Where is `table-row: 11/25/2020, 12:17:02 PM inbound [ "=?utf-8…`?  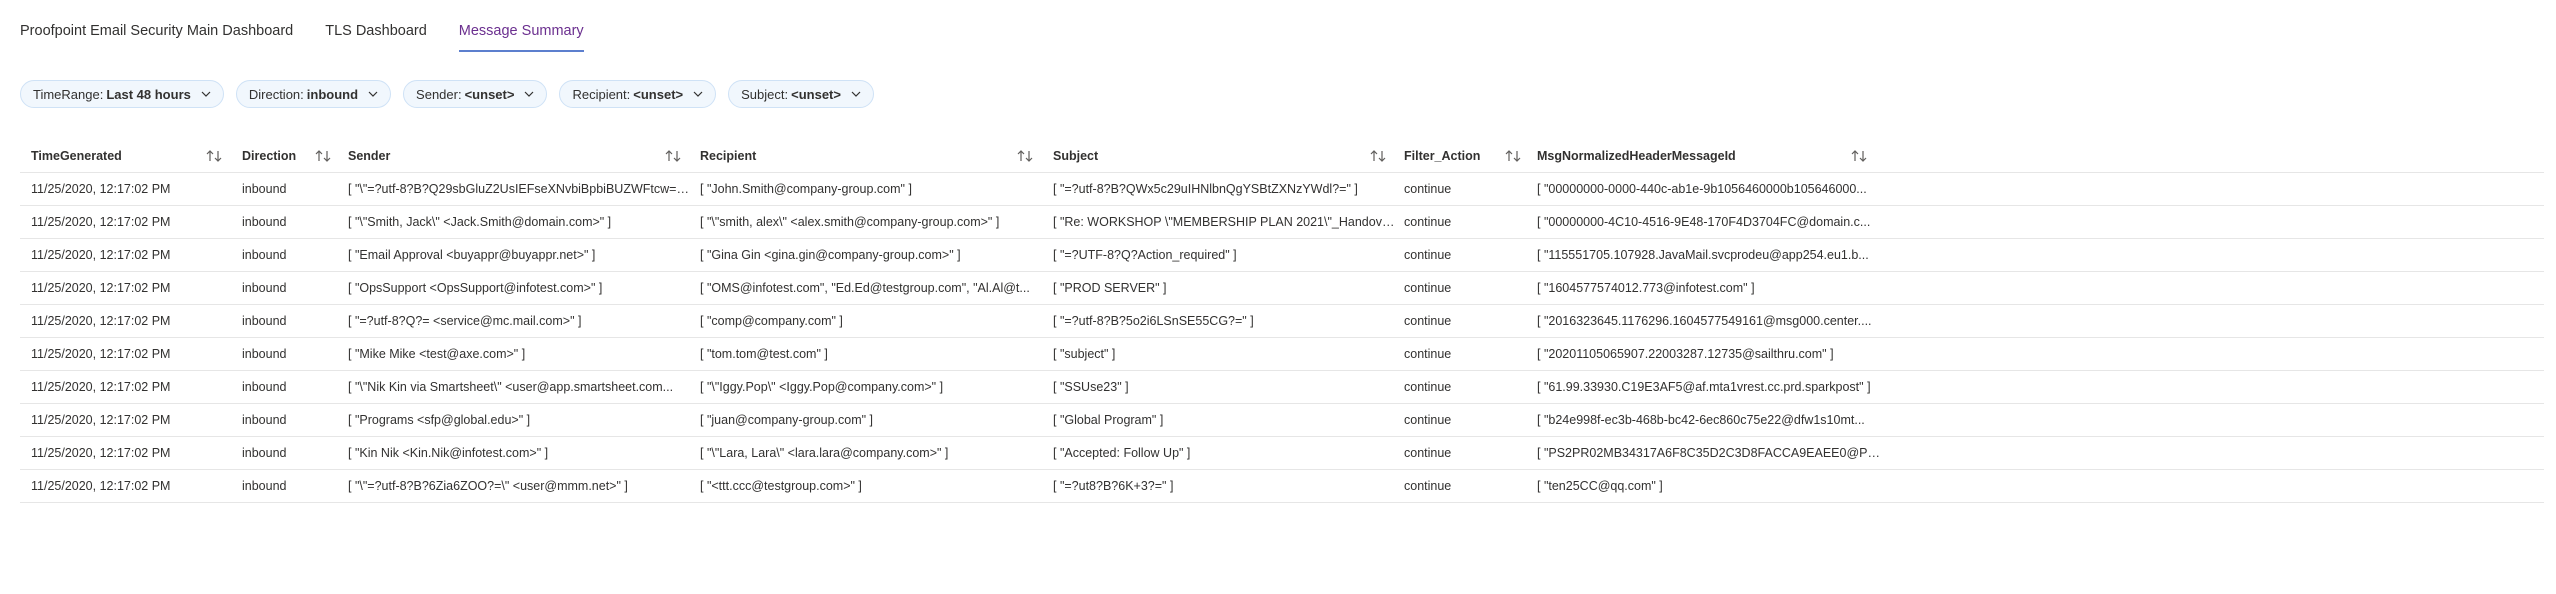 table-row: 11/25/2020, 12:17:02 PM inbound [ "=?utf-8… is located at coordinates (1282, 321).